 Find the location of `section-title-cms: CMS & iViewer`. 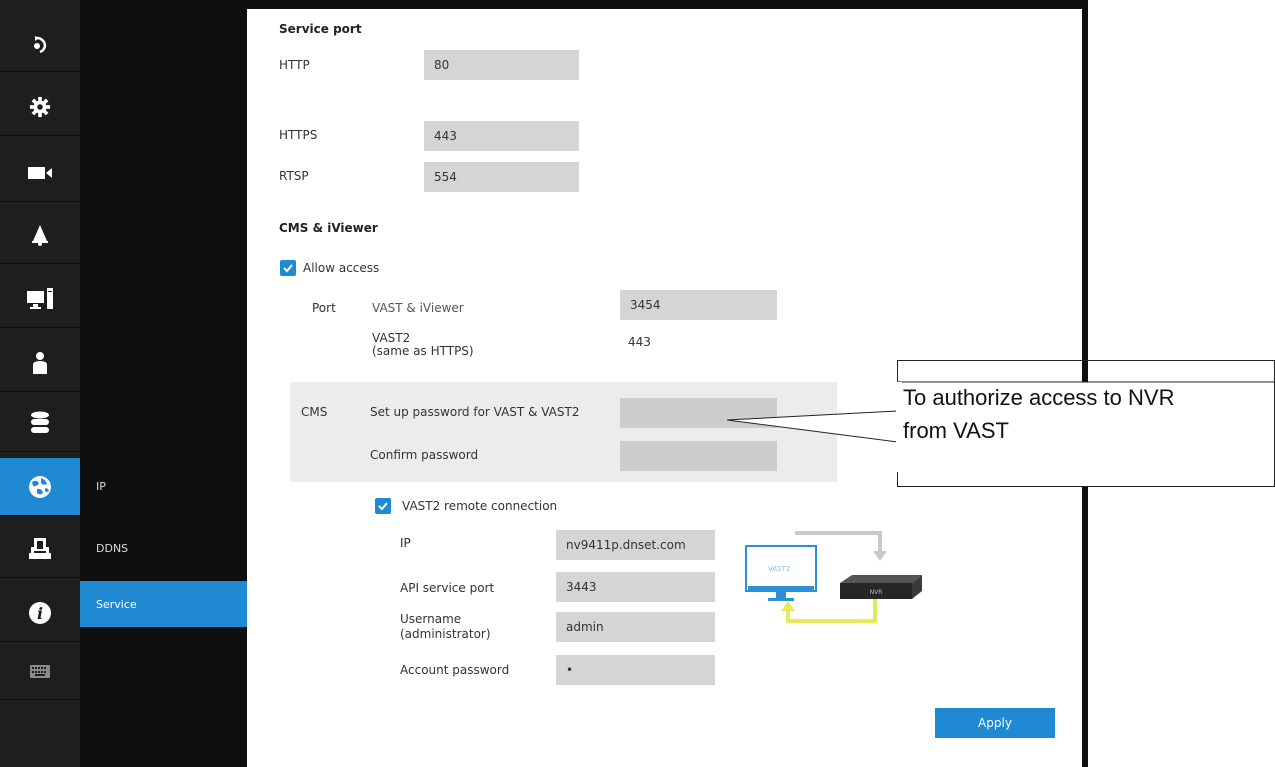

section-title-cms: CMS & iViewer is located at coordinates (328, 228).